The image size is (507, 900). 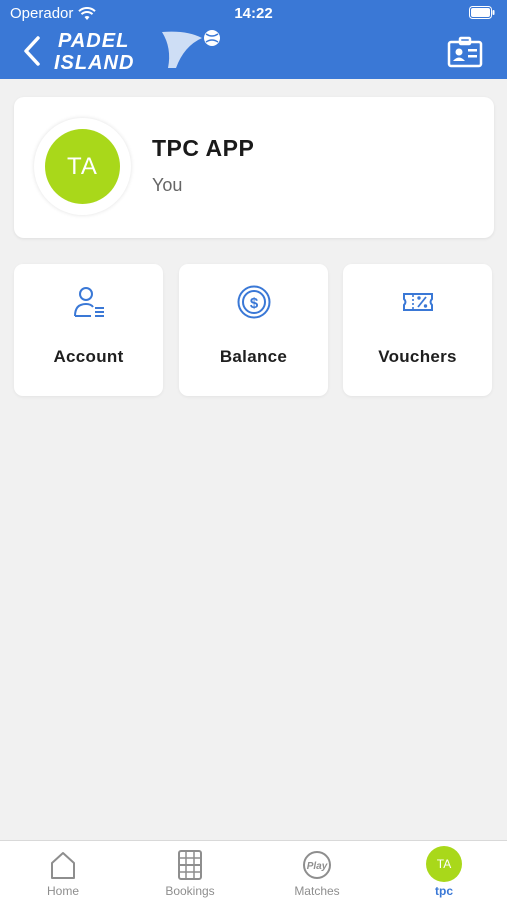 I want to click on play-ball-icon: Play, so click(x=317, y=865).